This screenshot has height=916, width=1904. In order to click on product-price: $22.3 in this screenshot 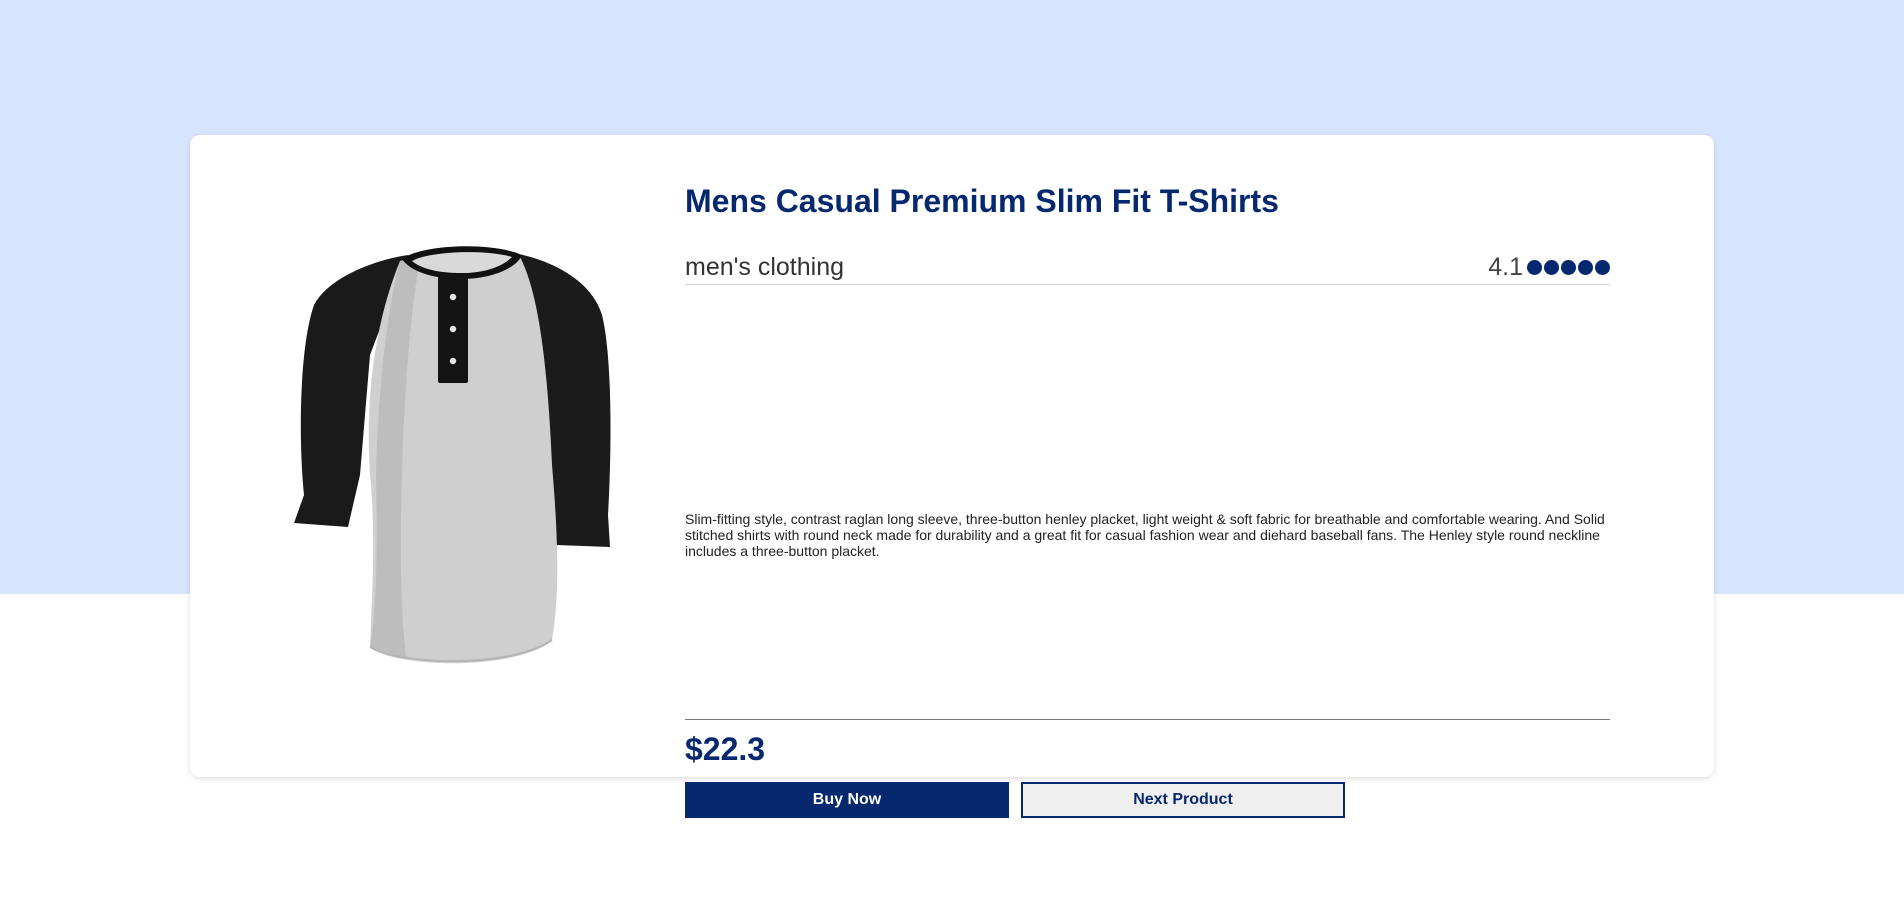, I will do `click(725, 749)`.